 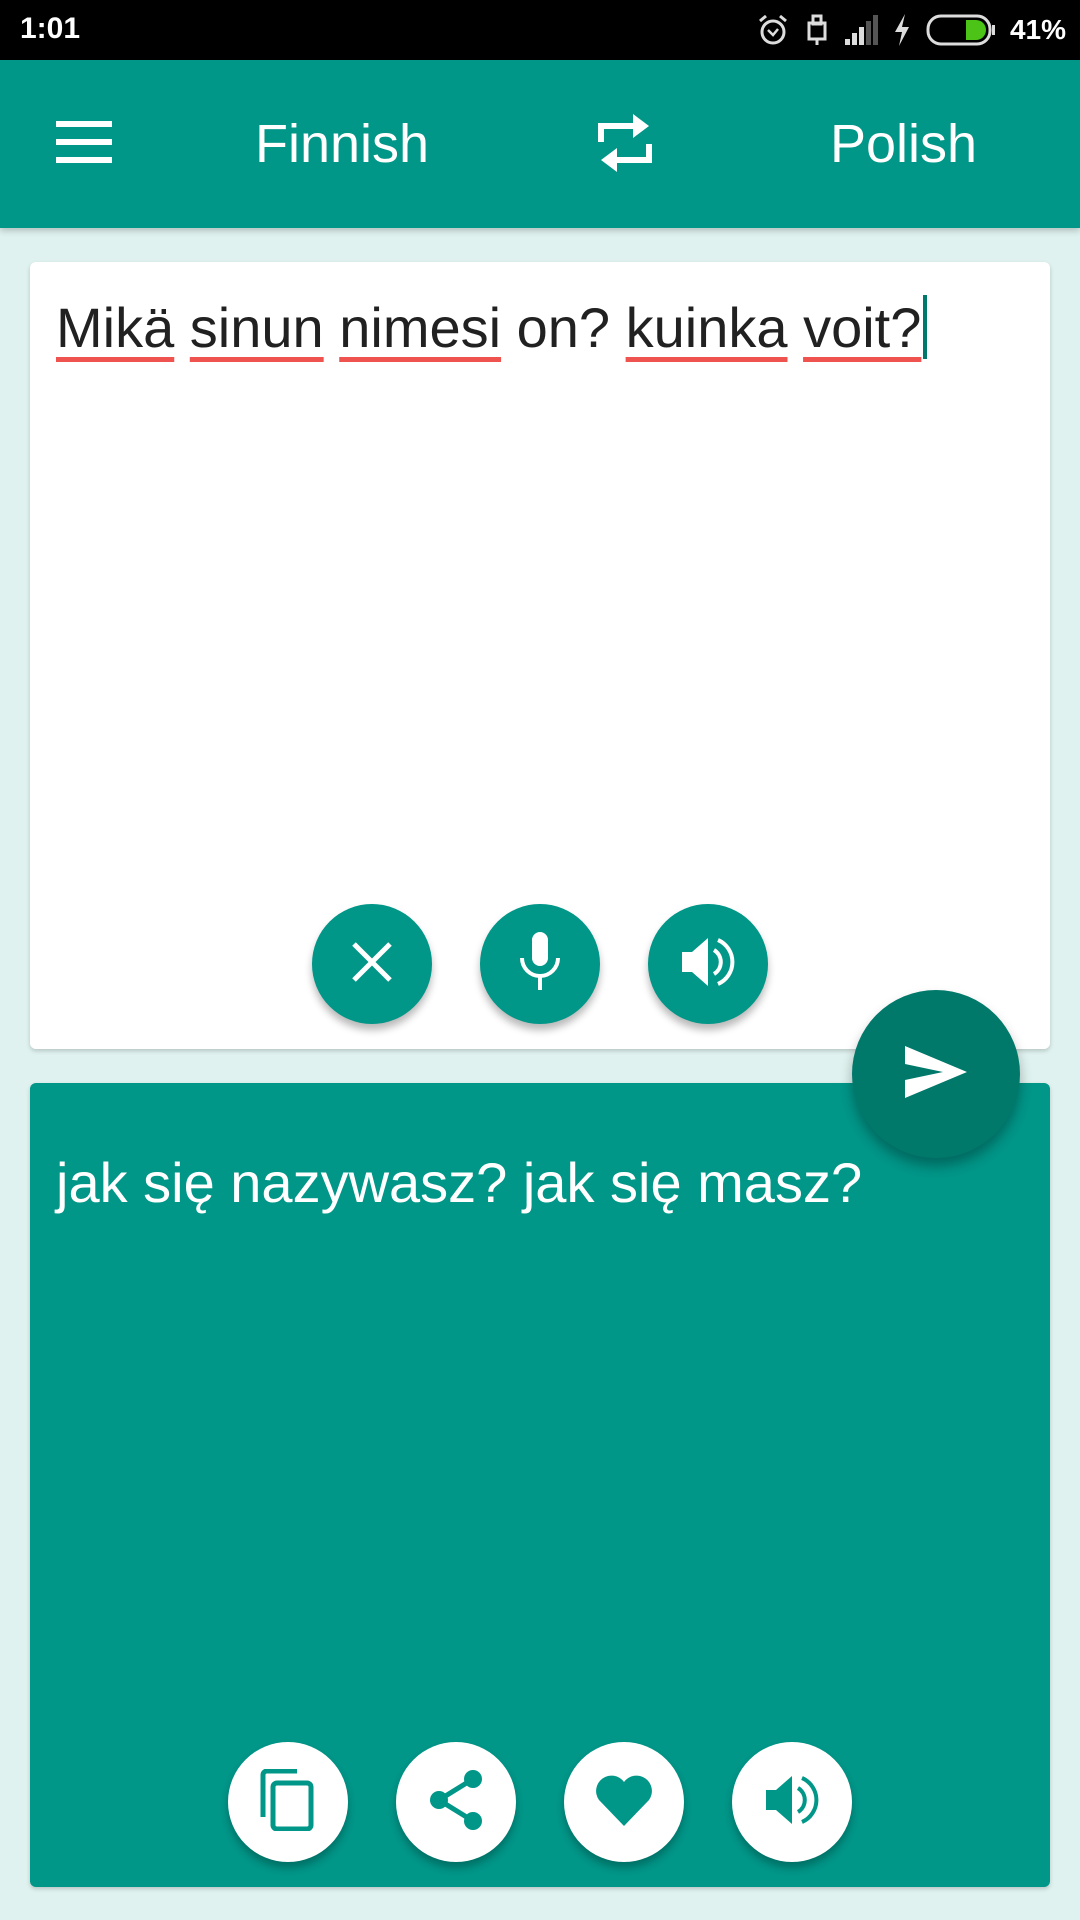 I want to click on share-button, so click(x=456, y=1802).